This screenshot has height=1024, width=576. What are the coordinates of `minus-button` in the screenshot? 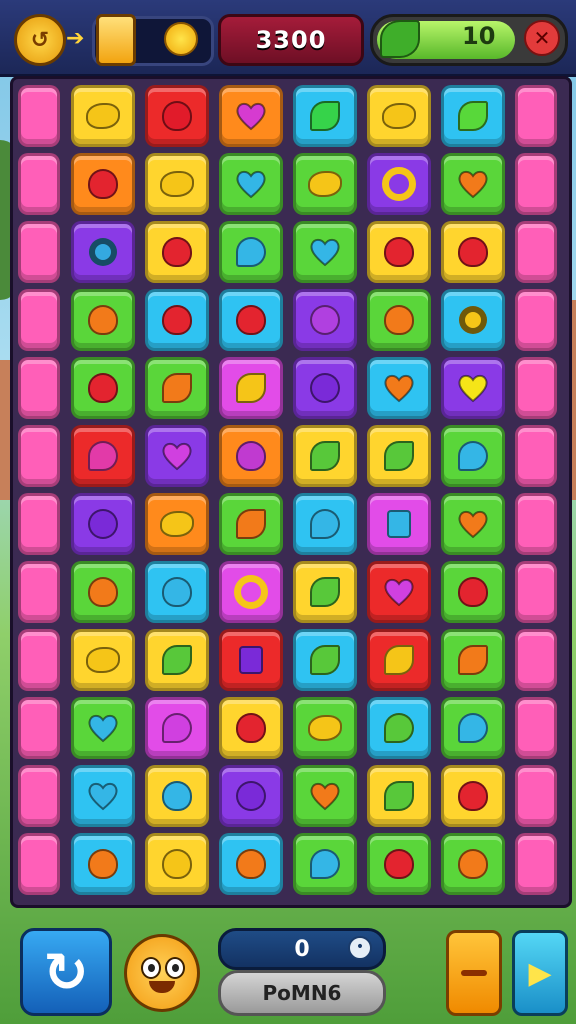 It's located at (474, 973).